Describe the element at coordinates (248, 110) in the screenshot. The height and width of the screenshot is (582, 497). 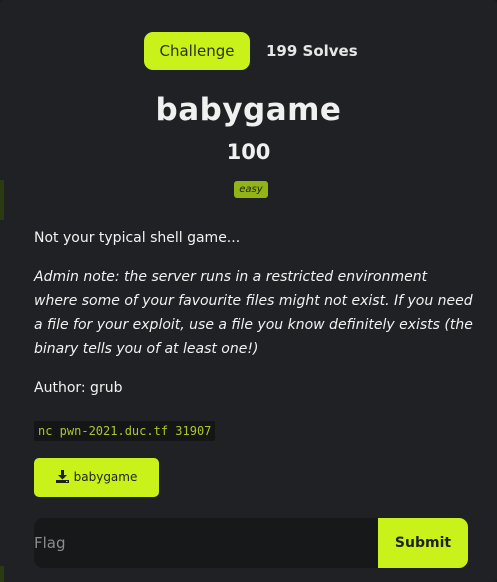
I see `challenge-title: babygame` at that location.